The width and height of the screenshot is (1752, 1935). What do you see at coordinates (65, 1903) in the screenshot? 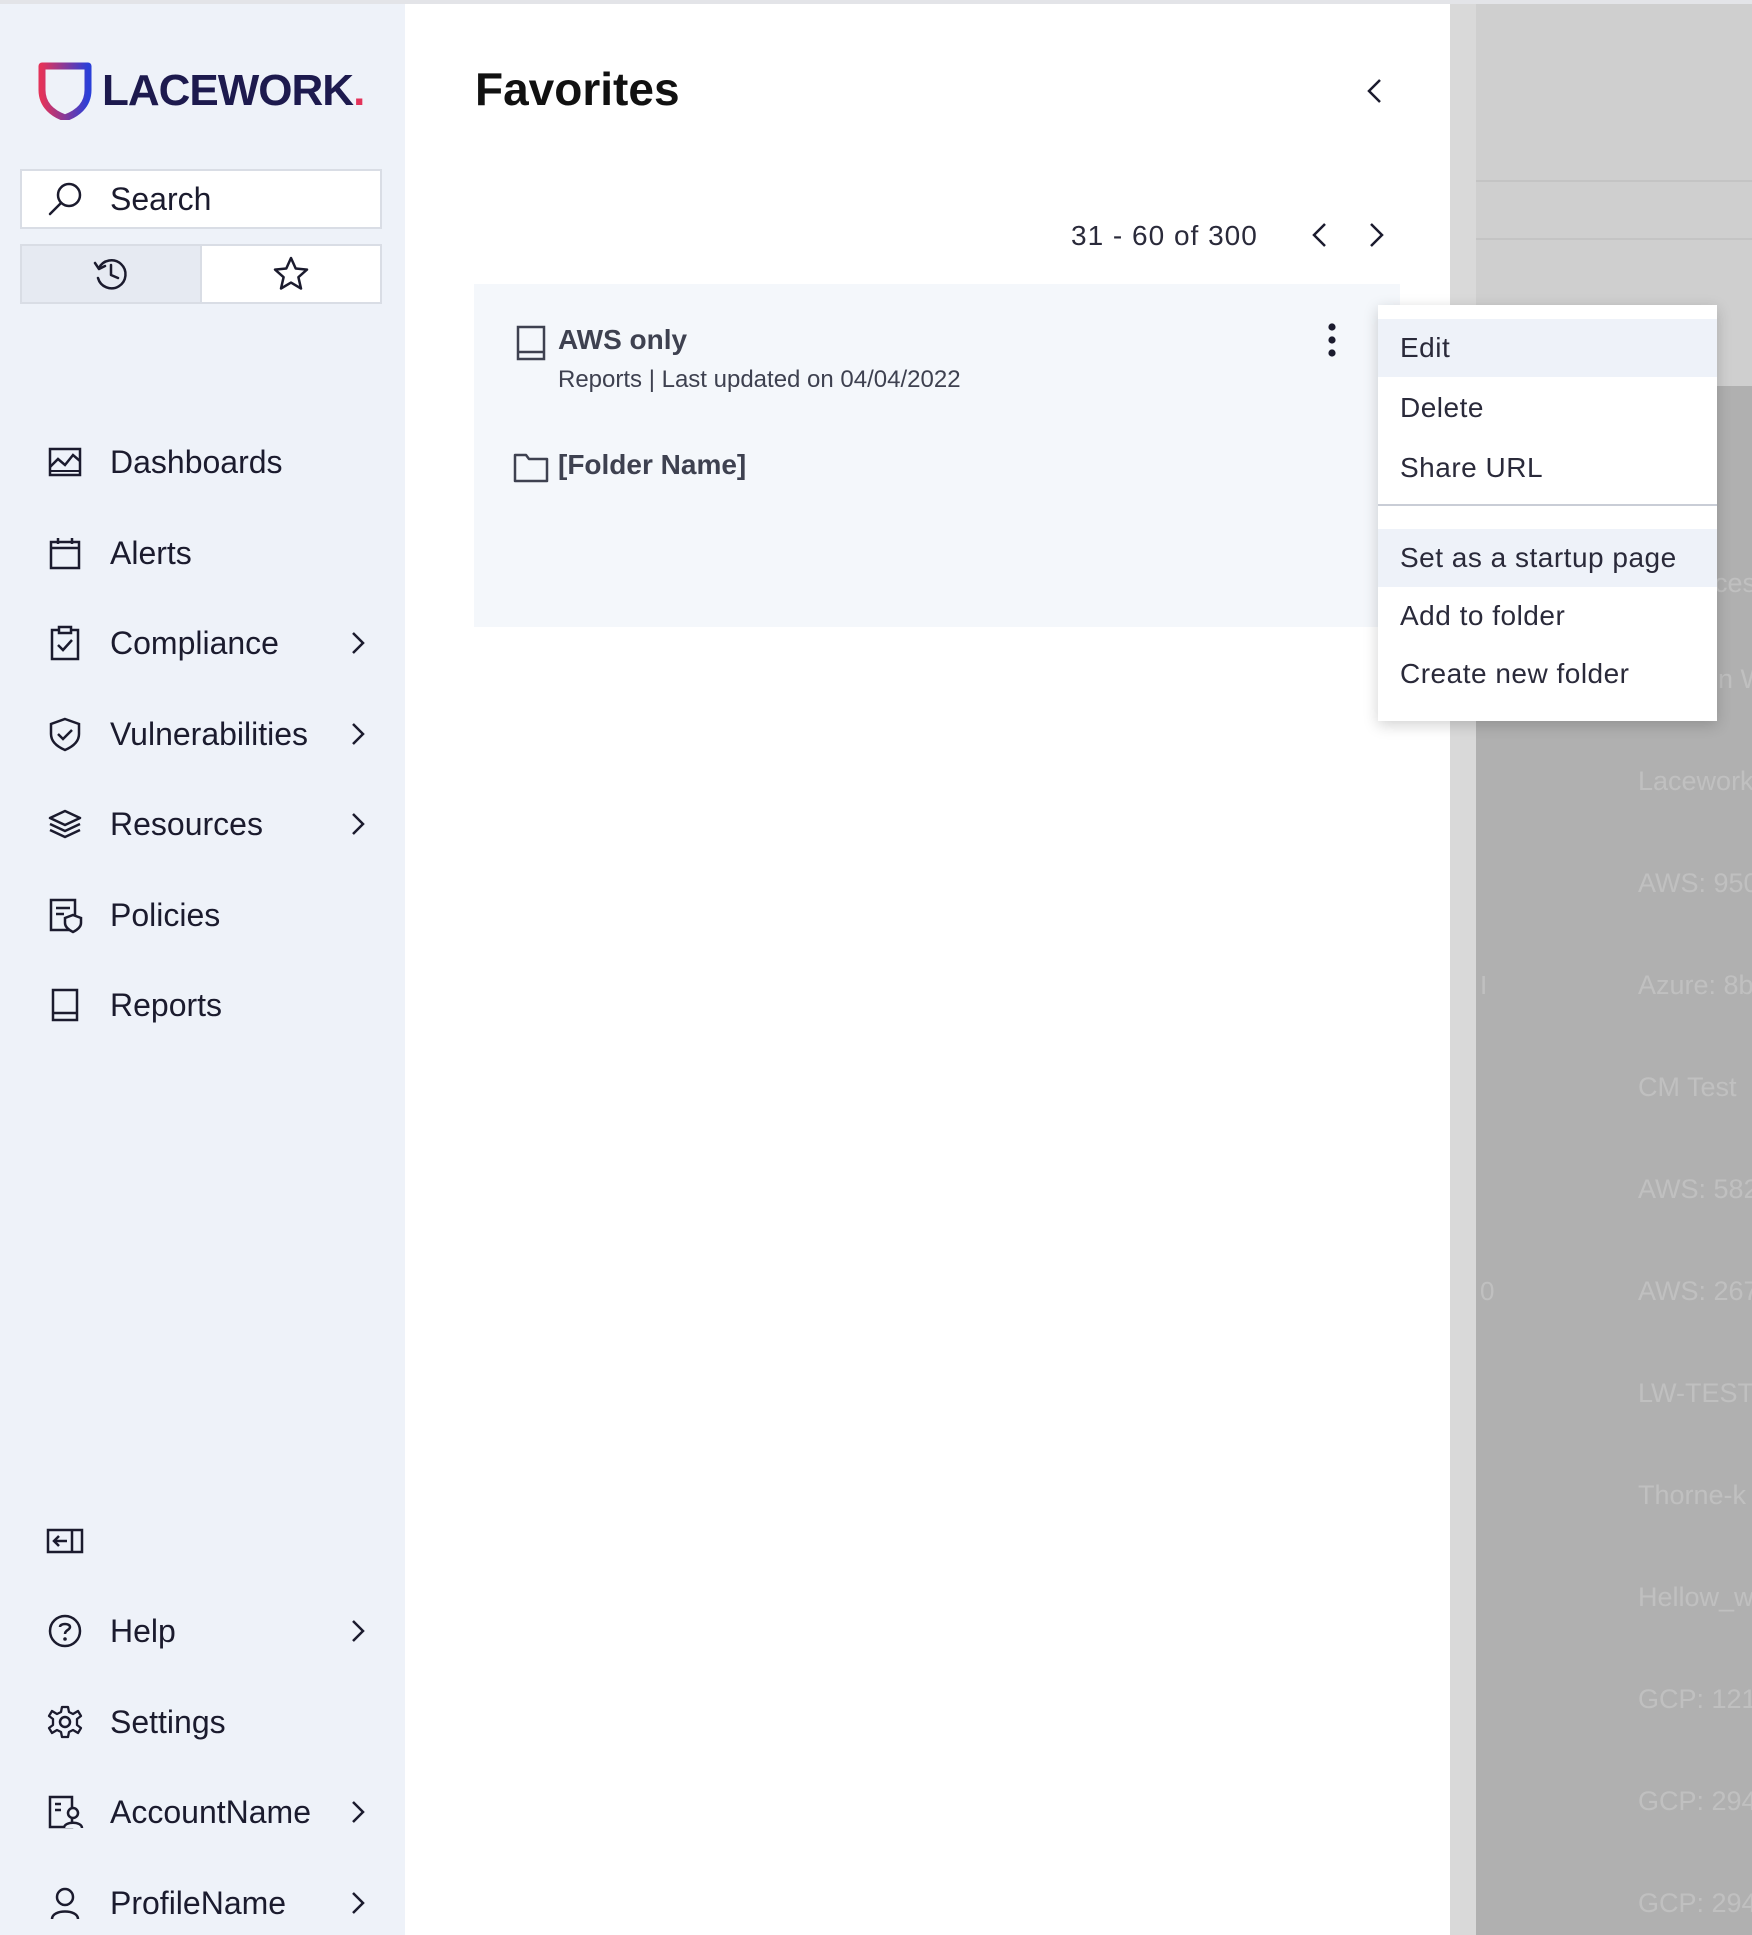
I see `user-icon` at bounding box center [65, 1903].